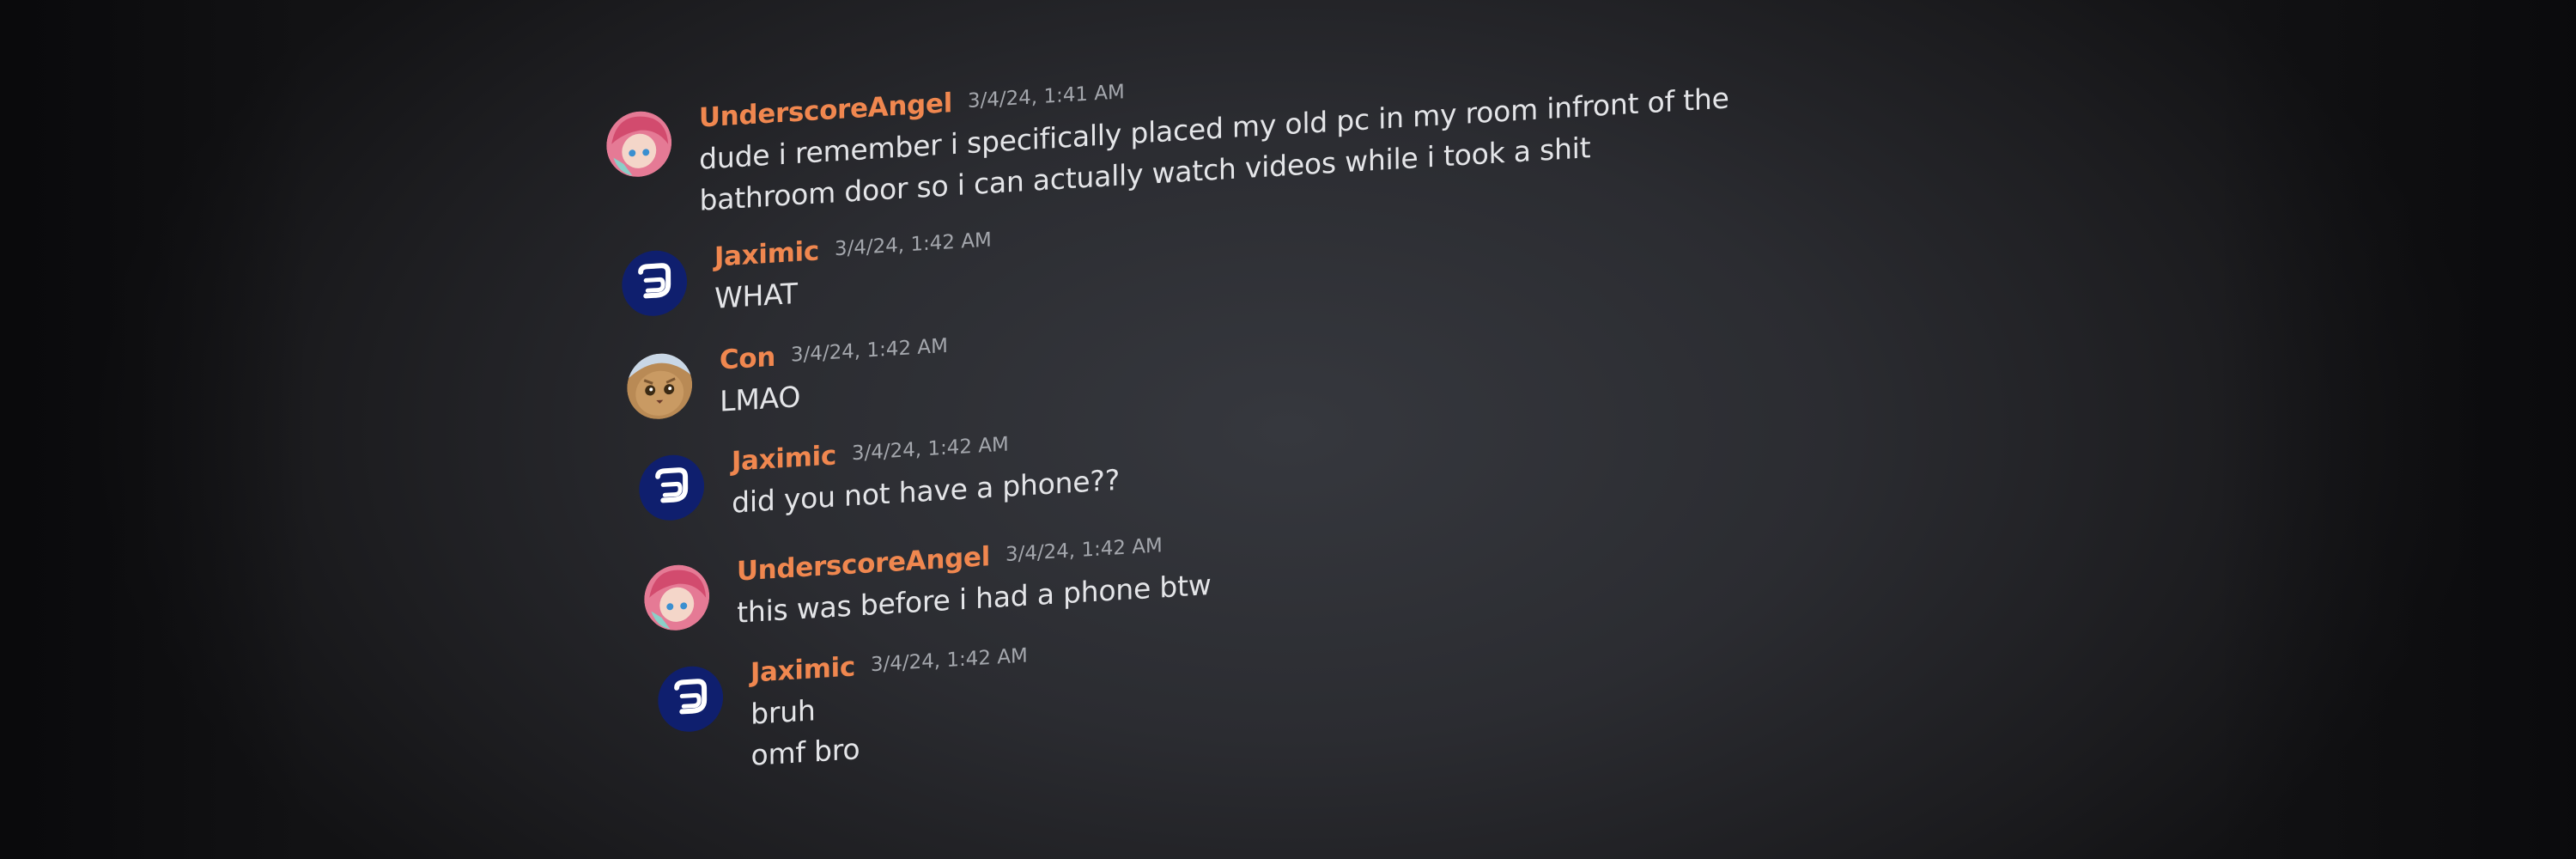  I want to click on message-content: WHAT, so click(756, 296).